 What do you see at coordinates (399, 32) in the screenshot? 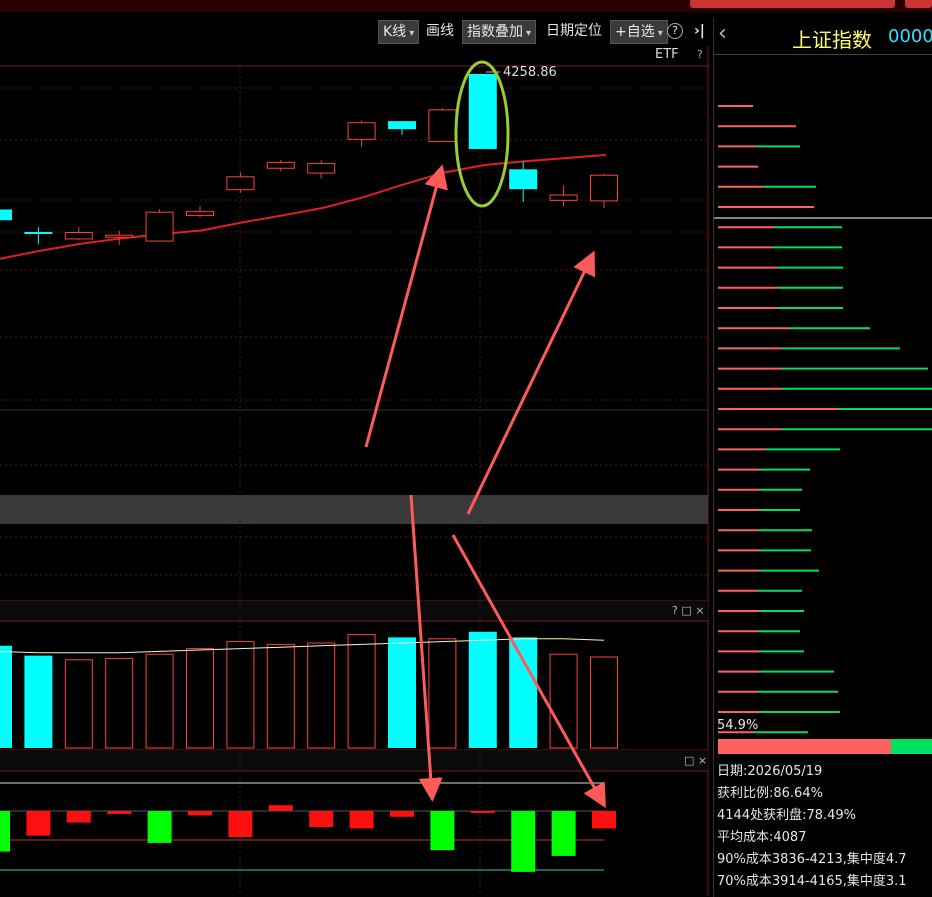
I see `kline-period-dropdown: K线` at bounding box center [399, 32].